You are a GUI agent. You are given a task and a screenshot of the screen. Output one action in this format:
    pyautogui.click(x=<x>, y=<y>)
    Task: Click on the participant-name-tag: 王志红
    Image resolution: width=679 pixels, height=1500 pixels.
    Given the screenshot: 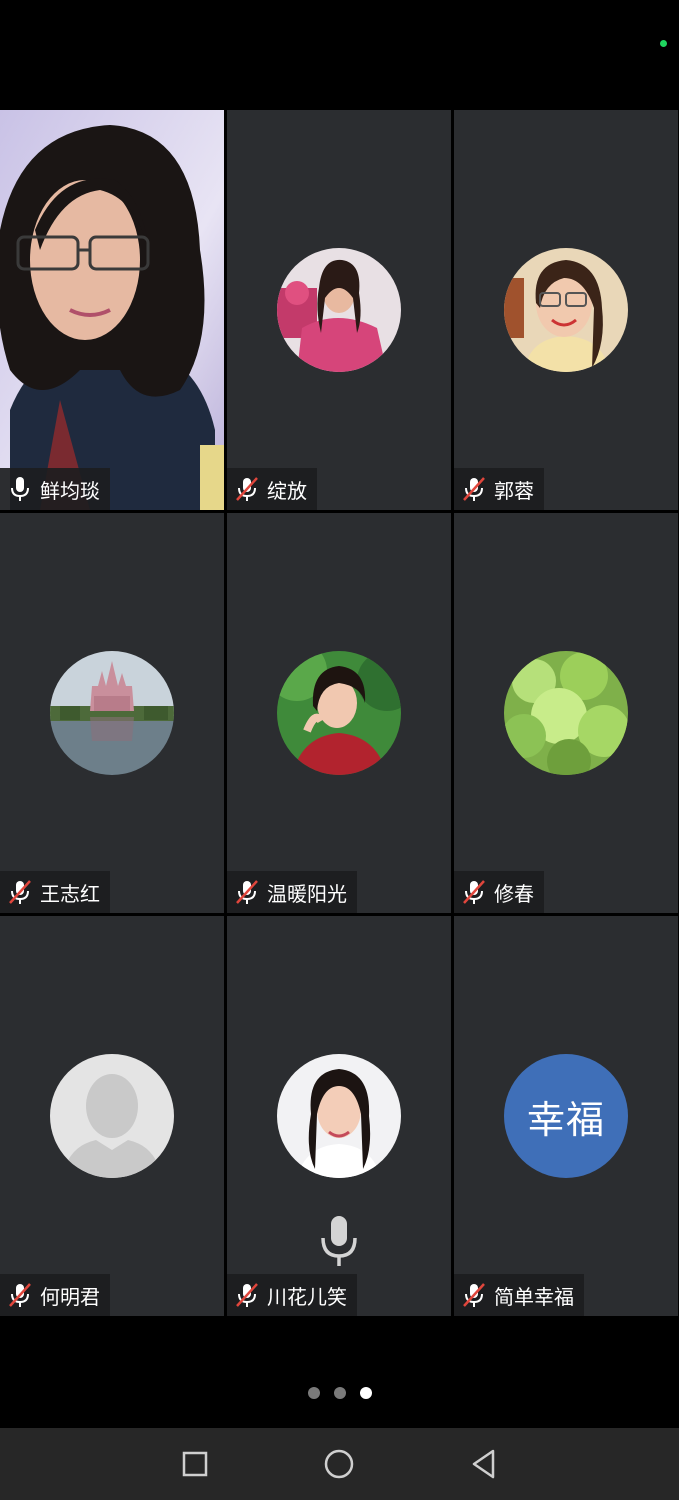 What is the action you would take?
    pyautogui.click(x=55, y=892)
    